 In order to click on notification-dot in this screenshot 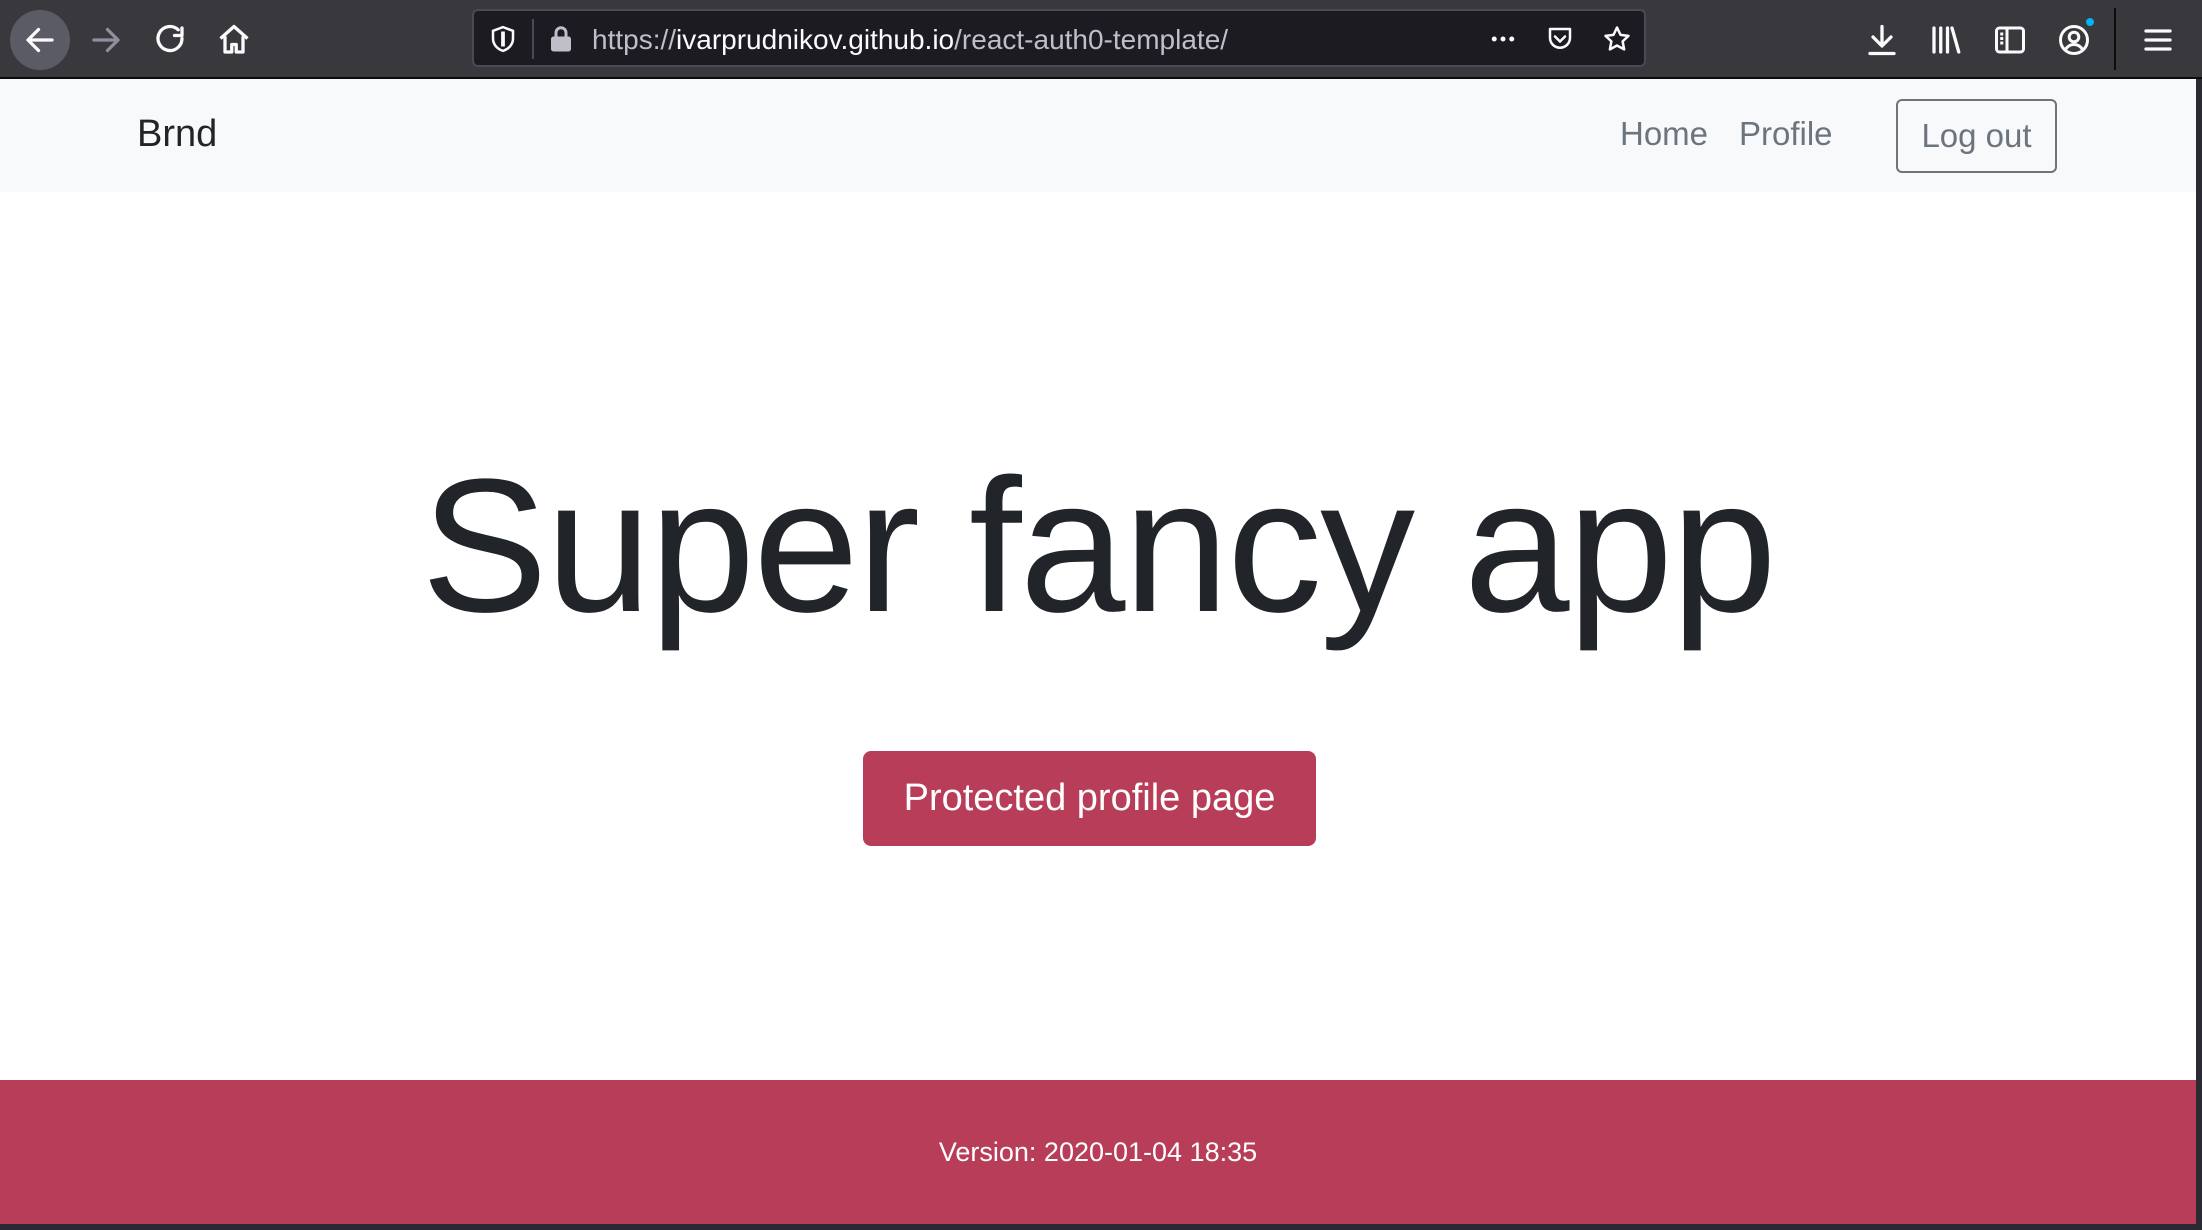, I will do `click(2090, 22)`.